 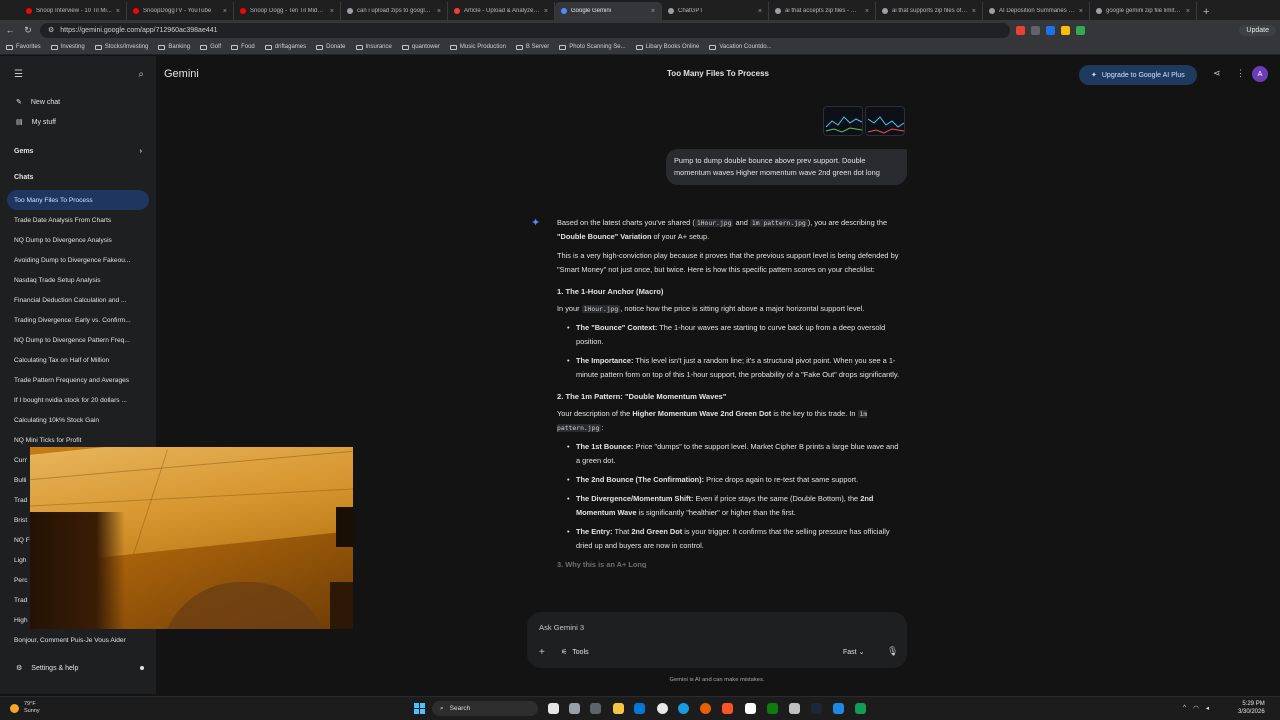 What do you see at coordinates (25, 708) in the screenshot?
I see `weather-widget: 79°F Sunny` at bounding box center [25, 708].